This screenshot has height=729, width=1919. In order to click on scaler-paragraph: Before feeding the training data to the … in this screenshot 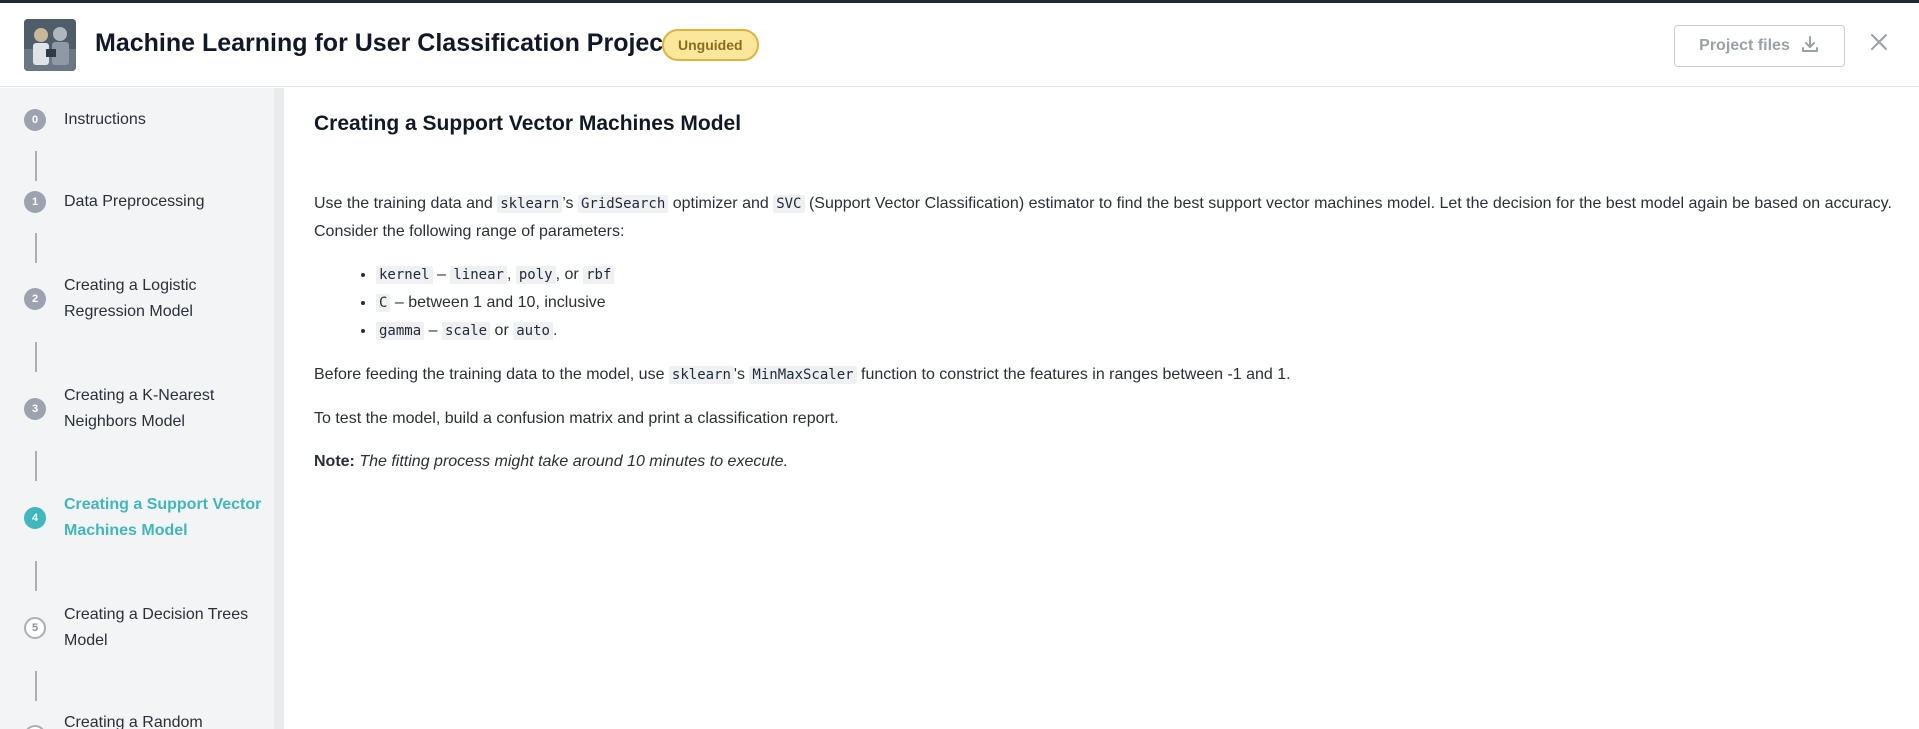, I will do `click(1114, 375)`.